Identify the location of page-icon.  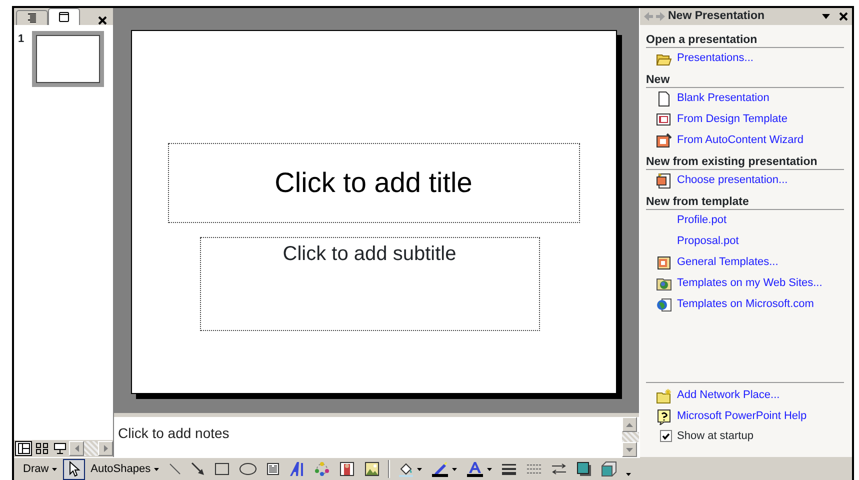
(664, 98).